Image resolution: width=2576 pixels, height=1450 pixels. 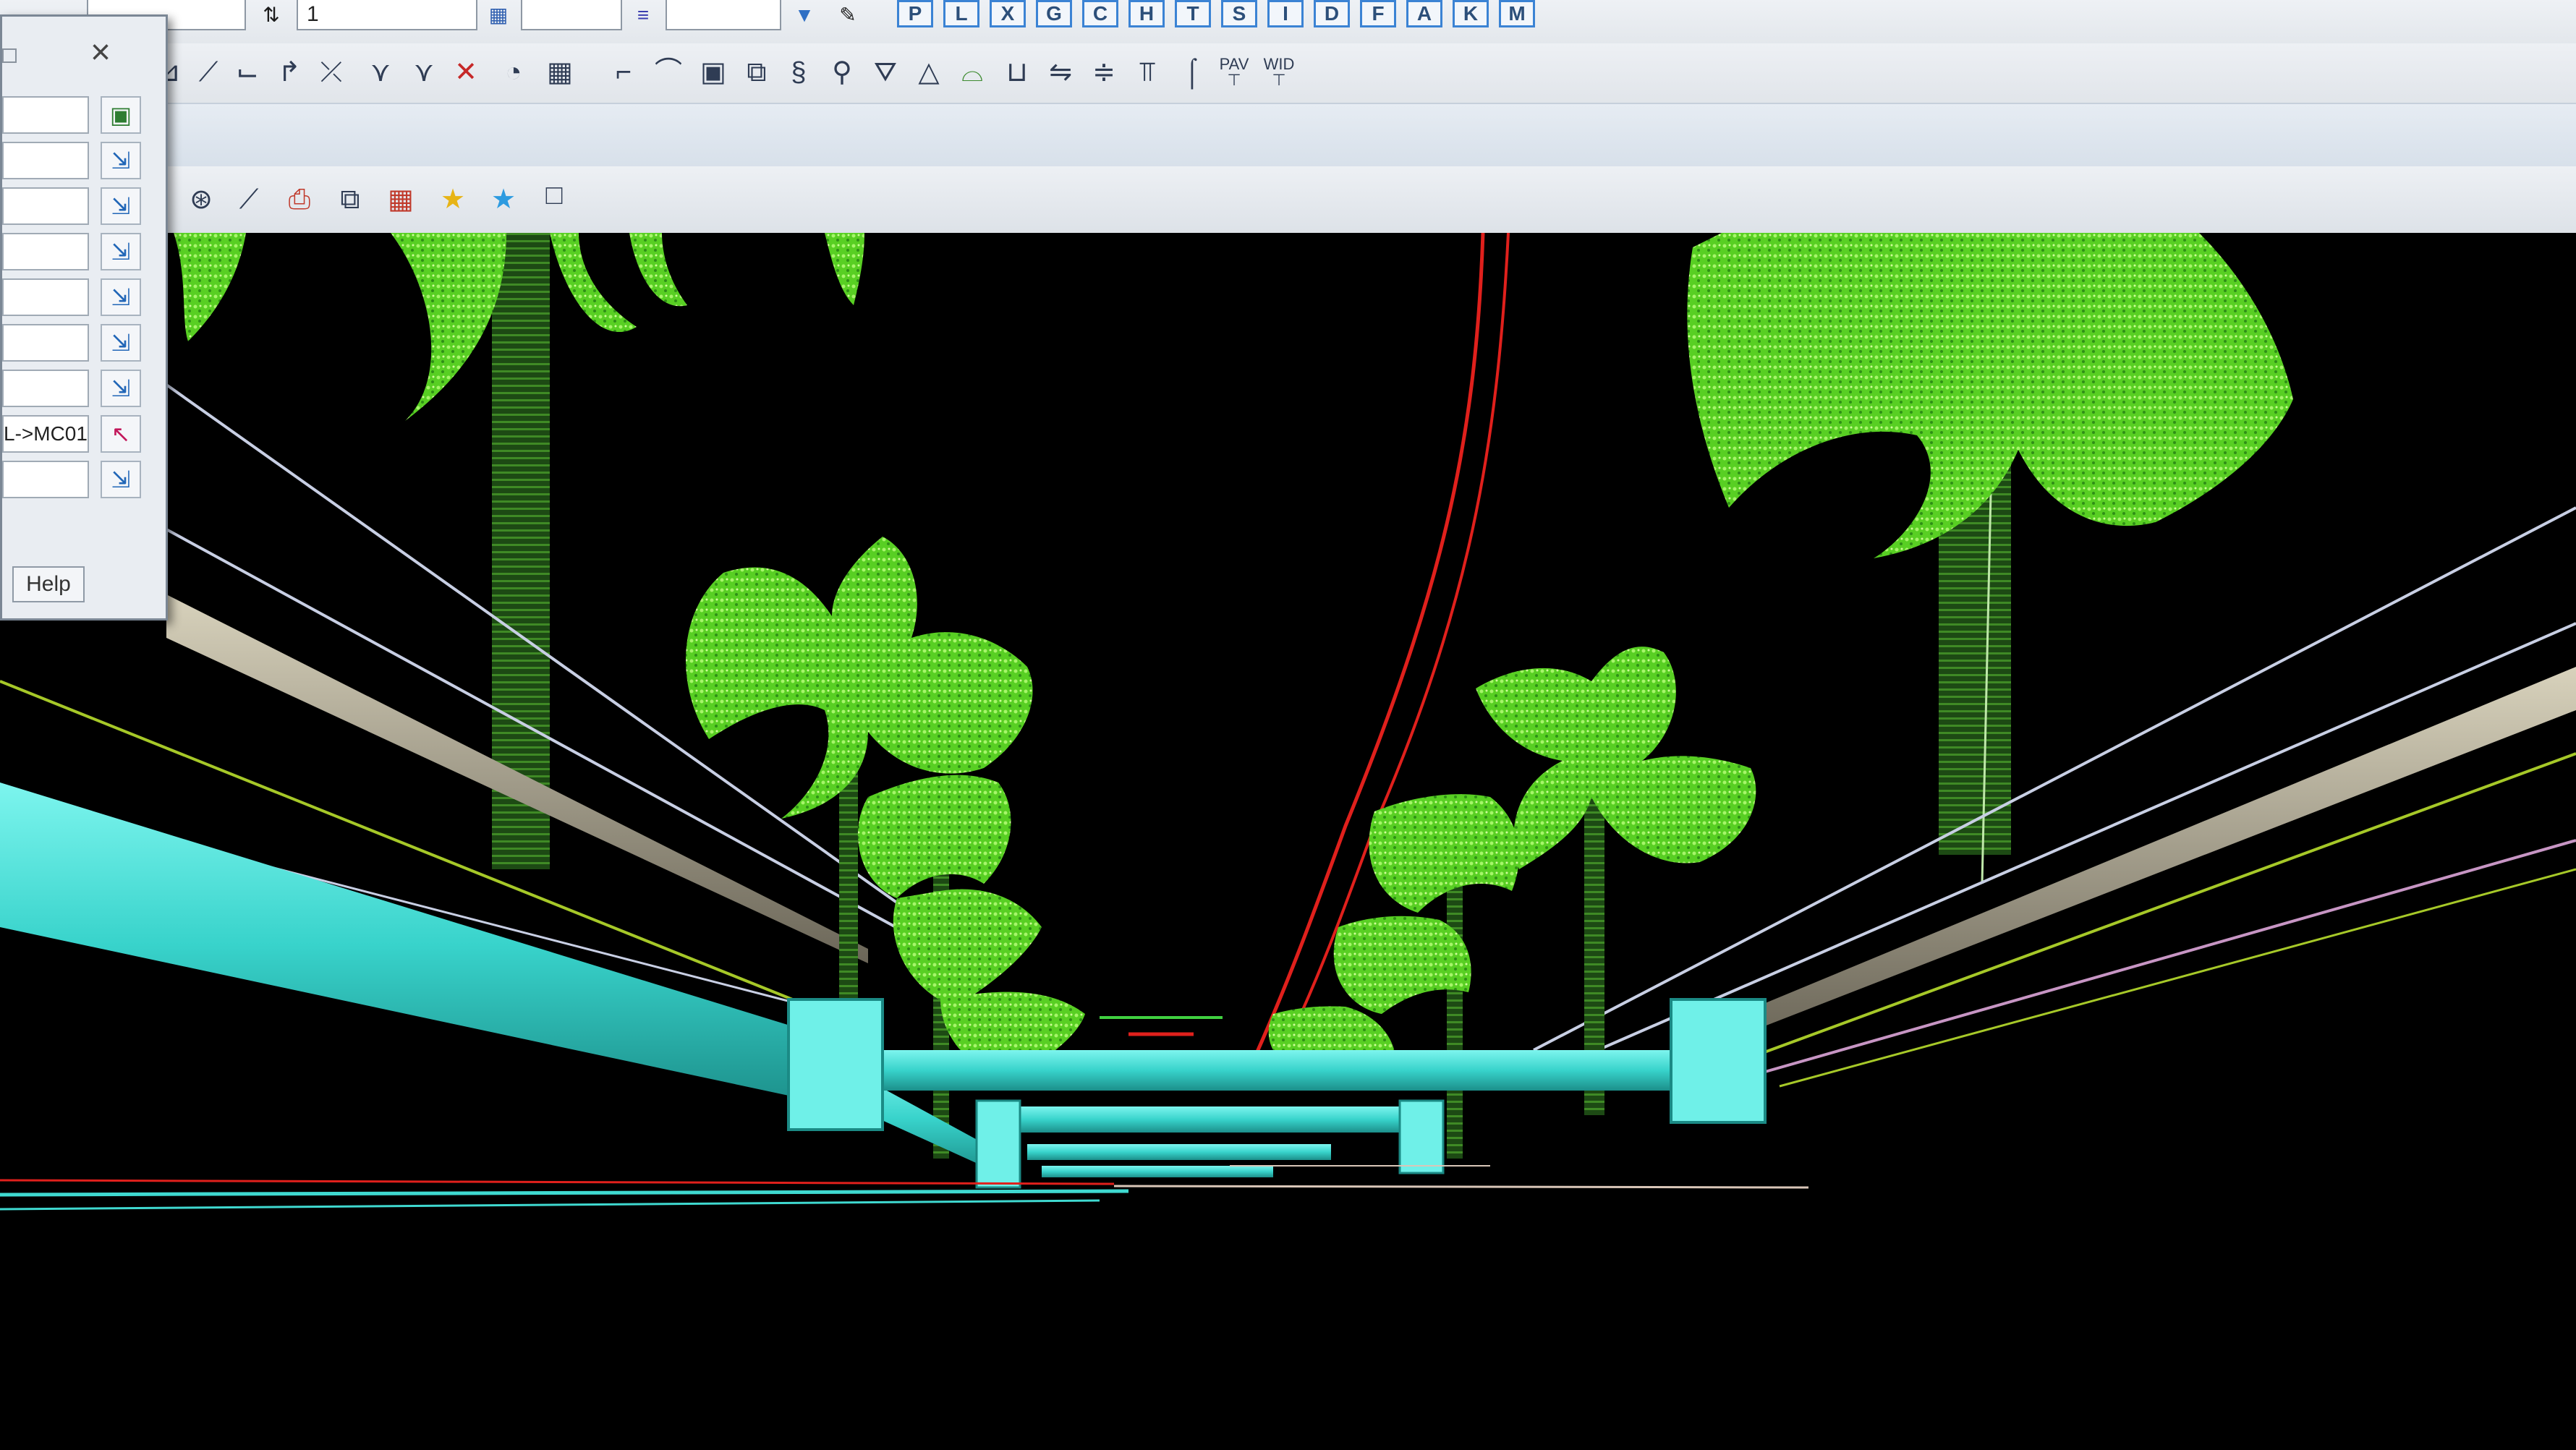 I want to click on monitor-icon: ▣, so click(x=121, y=115).